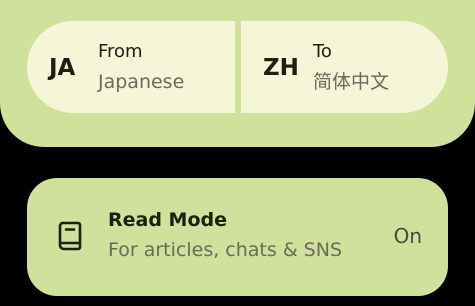 The height and width of the screenshot is (306, 475). What do you see at coordinates (141, 82) in the screenshot?
I see `source-language-name: Japanese` at bounding box center [141, 82].